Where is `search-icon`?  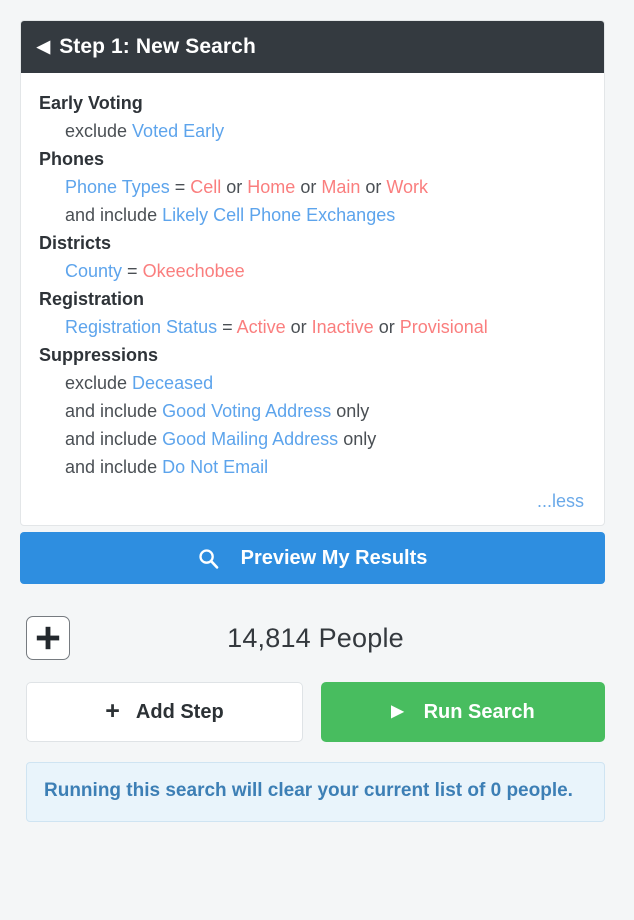 search-icon is located at coordinates (208, 558).